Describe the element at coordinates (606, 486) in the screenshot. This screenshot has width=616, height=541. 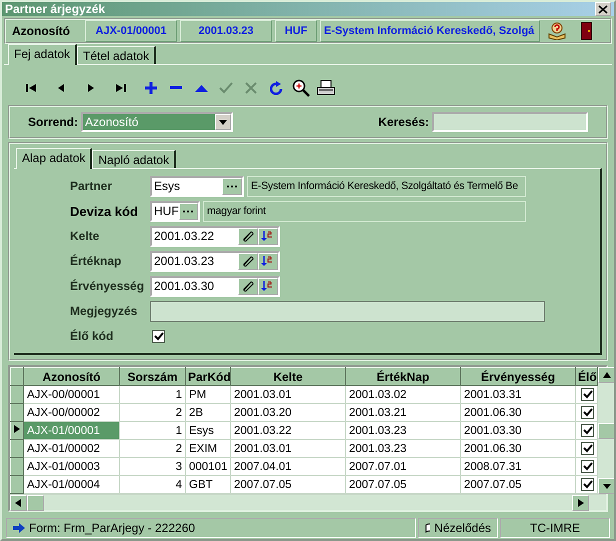
I see `scroll-down-button` at that location.